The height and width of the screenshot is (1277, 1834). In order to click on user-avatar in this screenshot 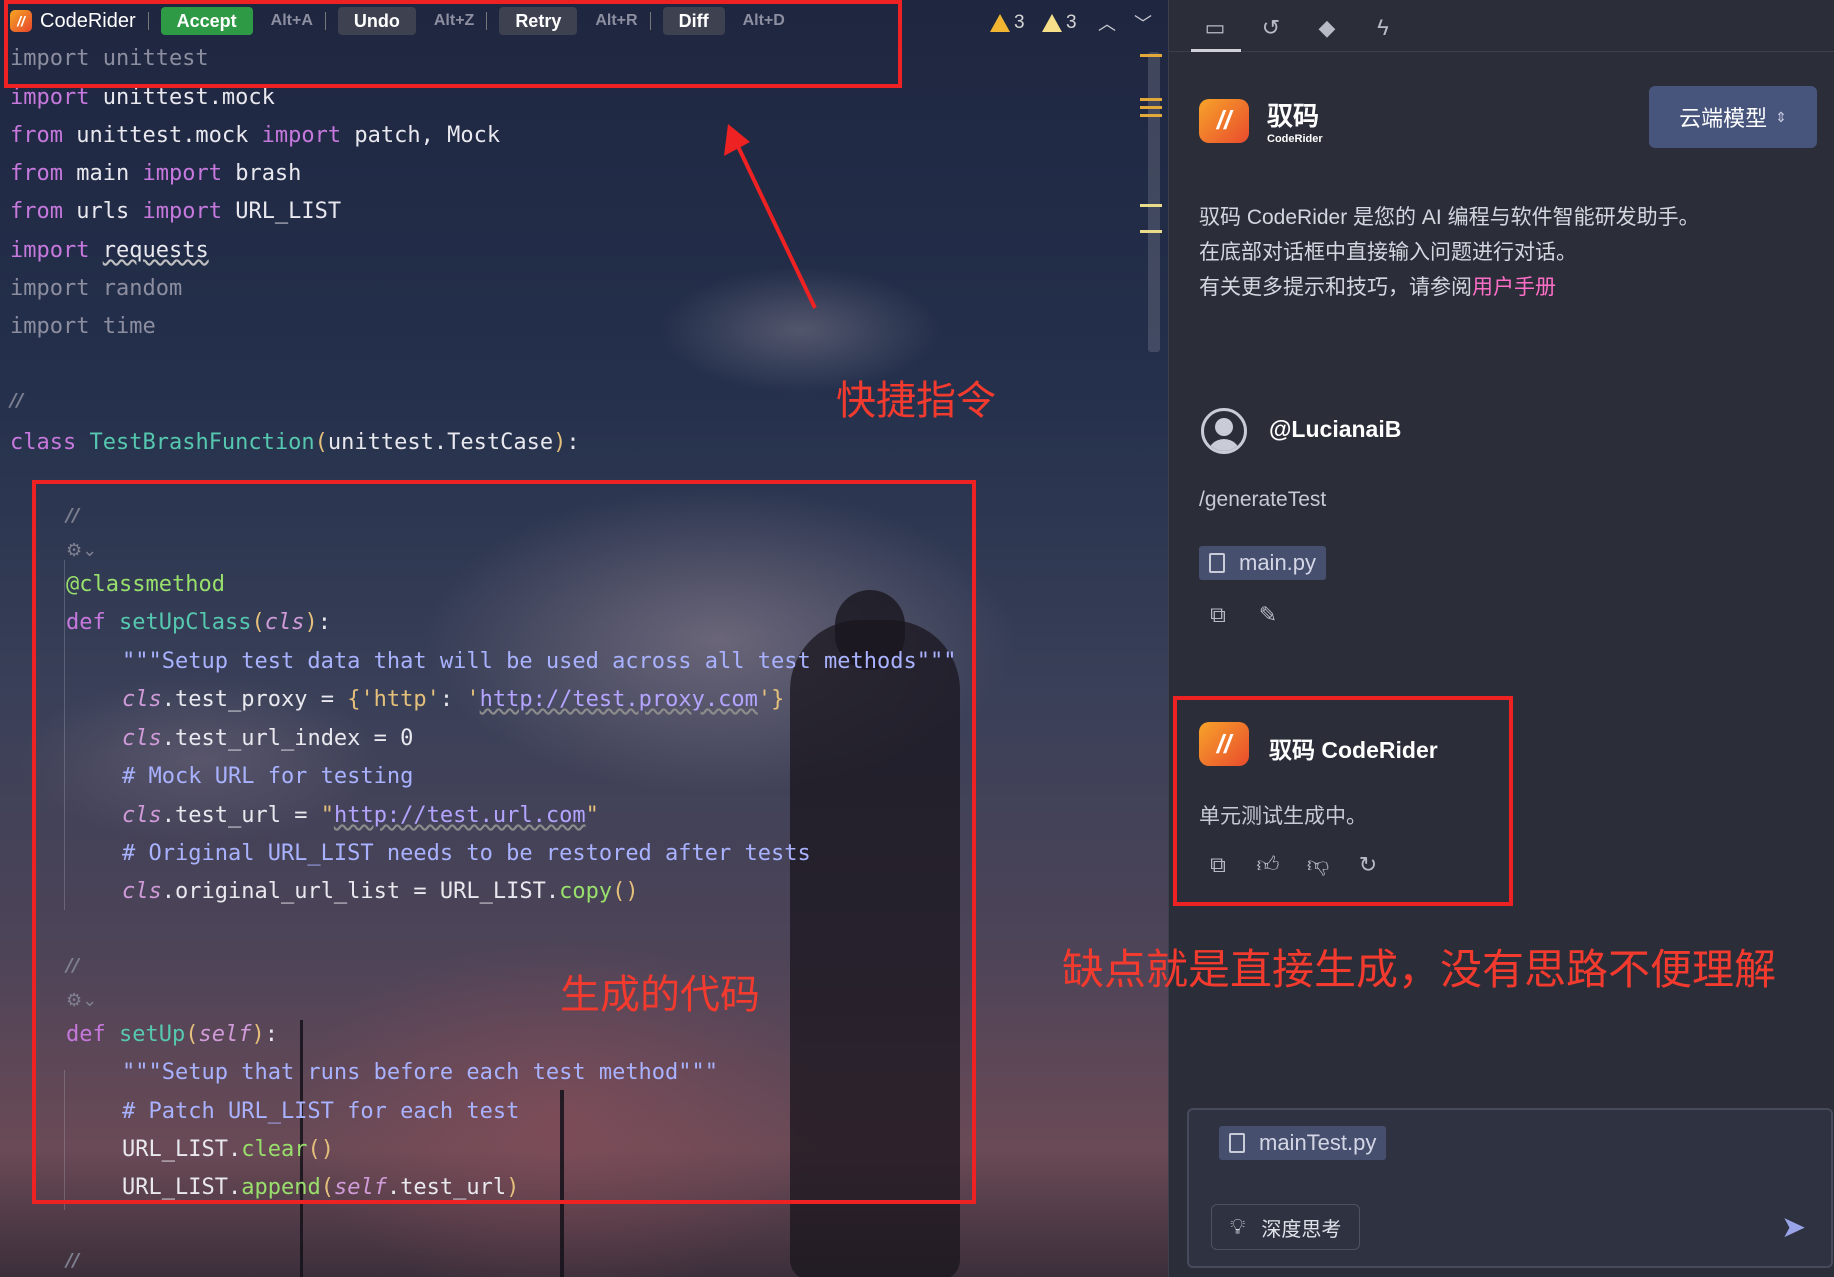, I will do `click(1224, 431)`.